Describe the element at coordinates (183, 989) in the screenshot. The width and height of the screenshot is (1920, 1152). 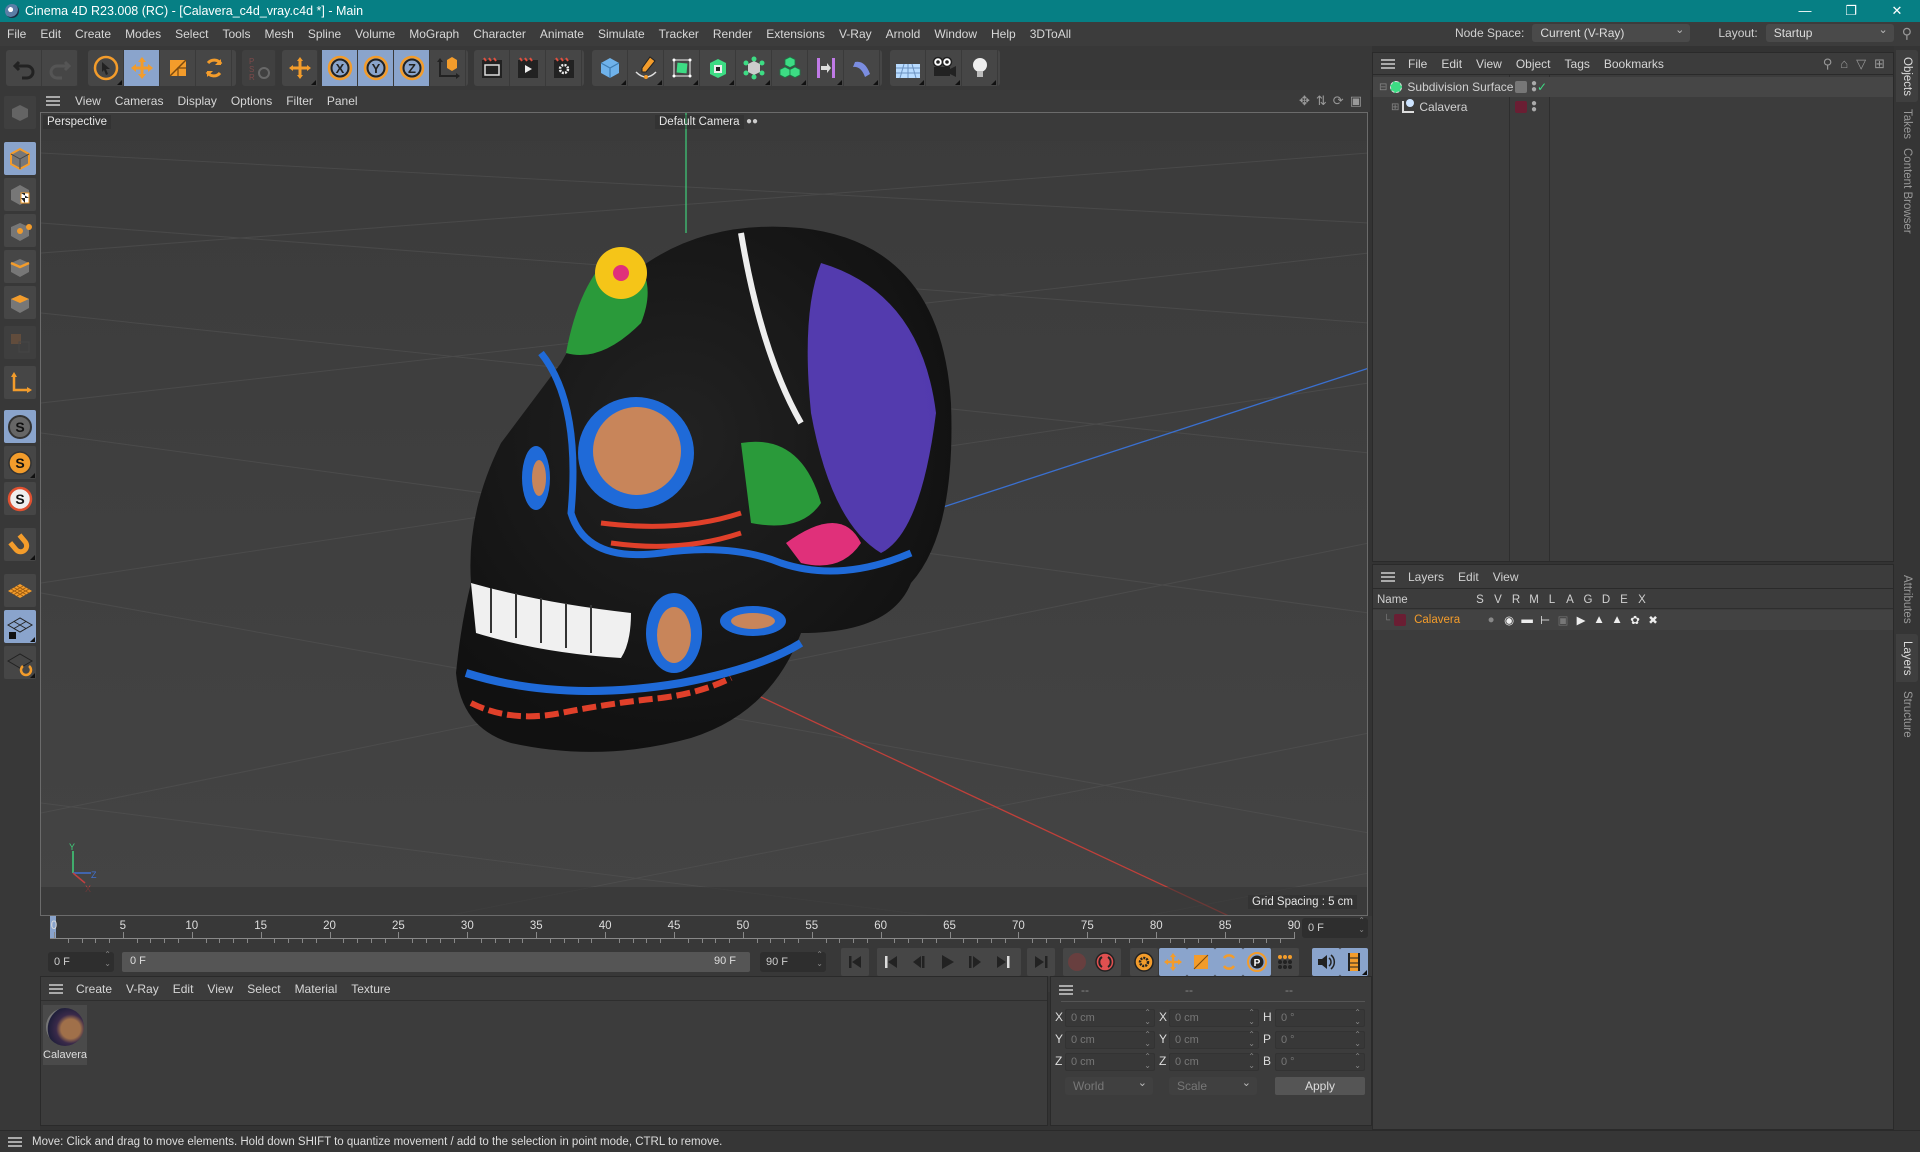
I see `material-menu-edit: Edit` at that location.